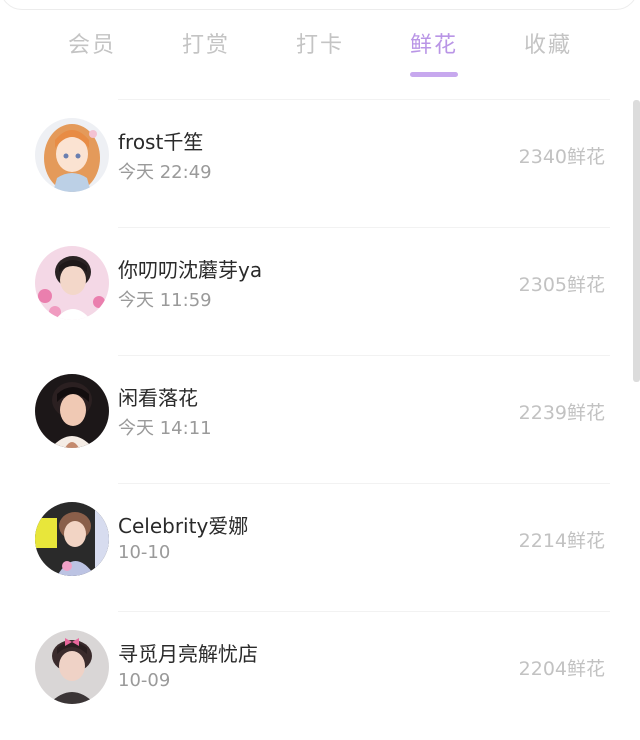 This screenshot has height=740, width=640. I want to click on user-name: 寻觅月亮解忧店, so click(188, 654).